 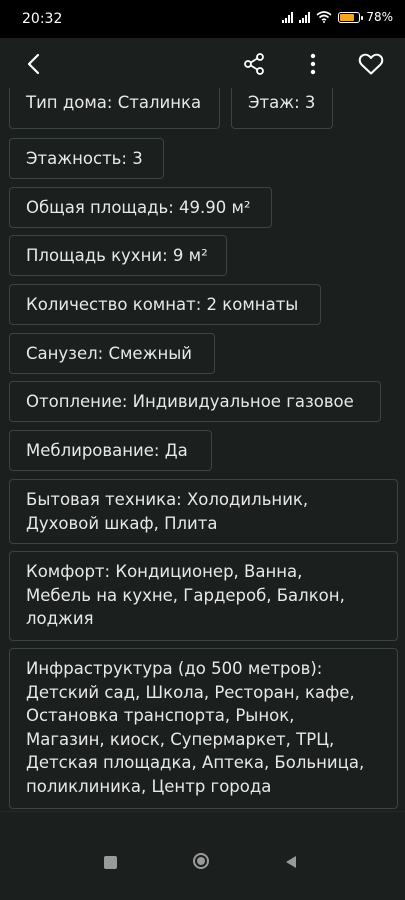 I want to click on more-vertical-icon, so click(x=313, y=64).